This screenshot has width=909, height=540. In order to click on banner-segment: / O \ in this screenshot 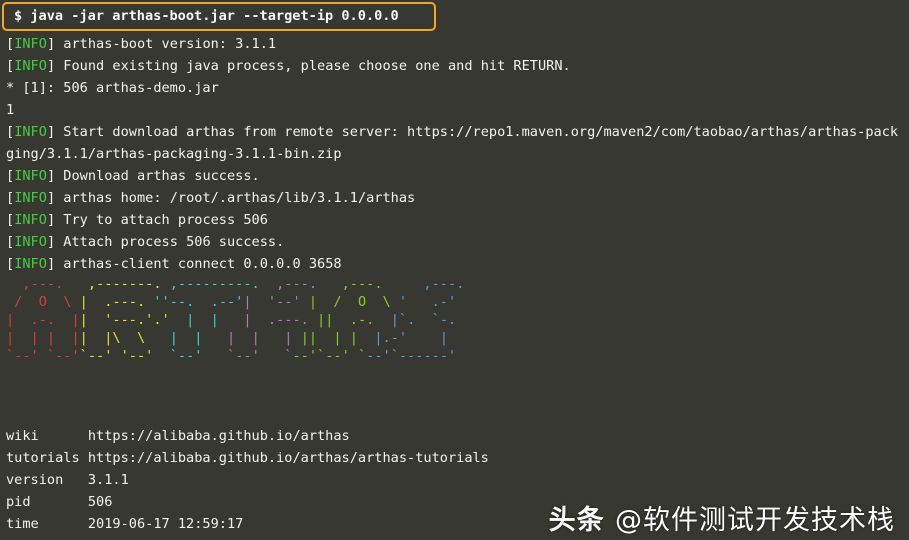, I will do `click(43, 302)`.